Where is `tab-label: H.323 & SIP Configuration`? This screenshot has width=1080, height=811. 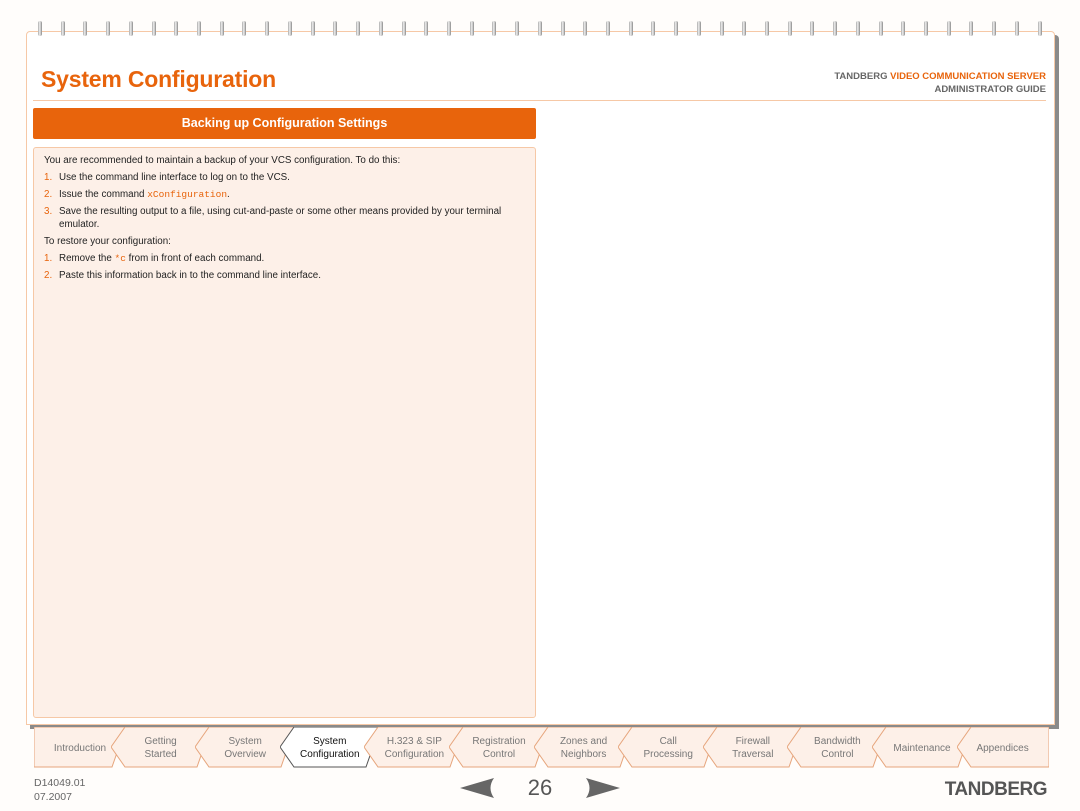 tab-label: H.323 & SIP Configuration is located at coordinates (414, 748).